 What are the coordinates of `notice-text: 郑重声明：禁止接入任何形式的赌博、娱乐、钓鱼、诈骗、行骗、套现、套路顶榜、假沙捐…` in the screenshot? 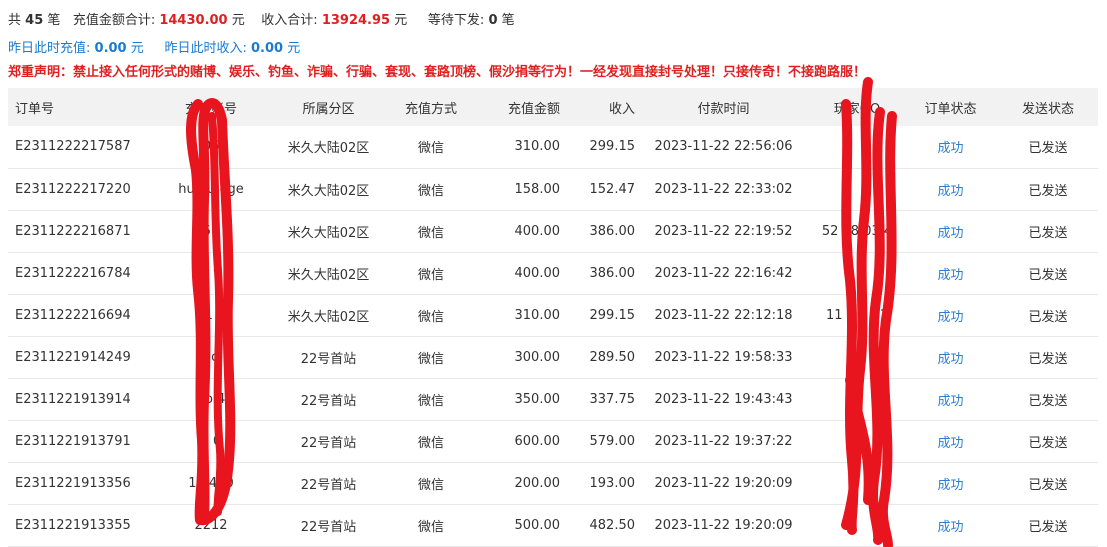 It's located at (437, 72).